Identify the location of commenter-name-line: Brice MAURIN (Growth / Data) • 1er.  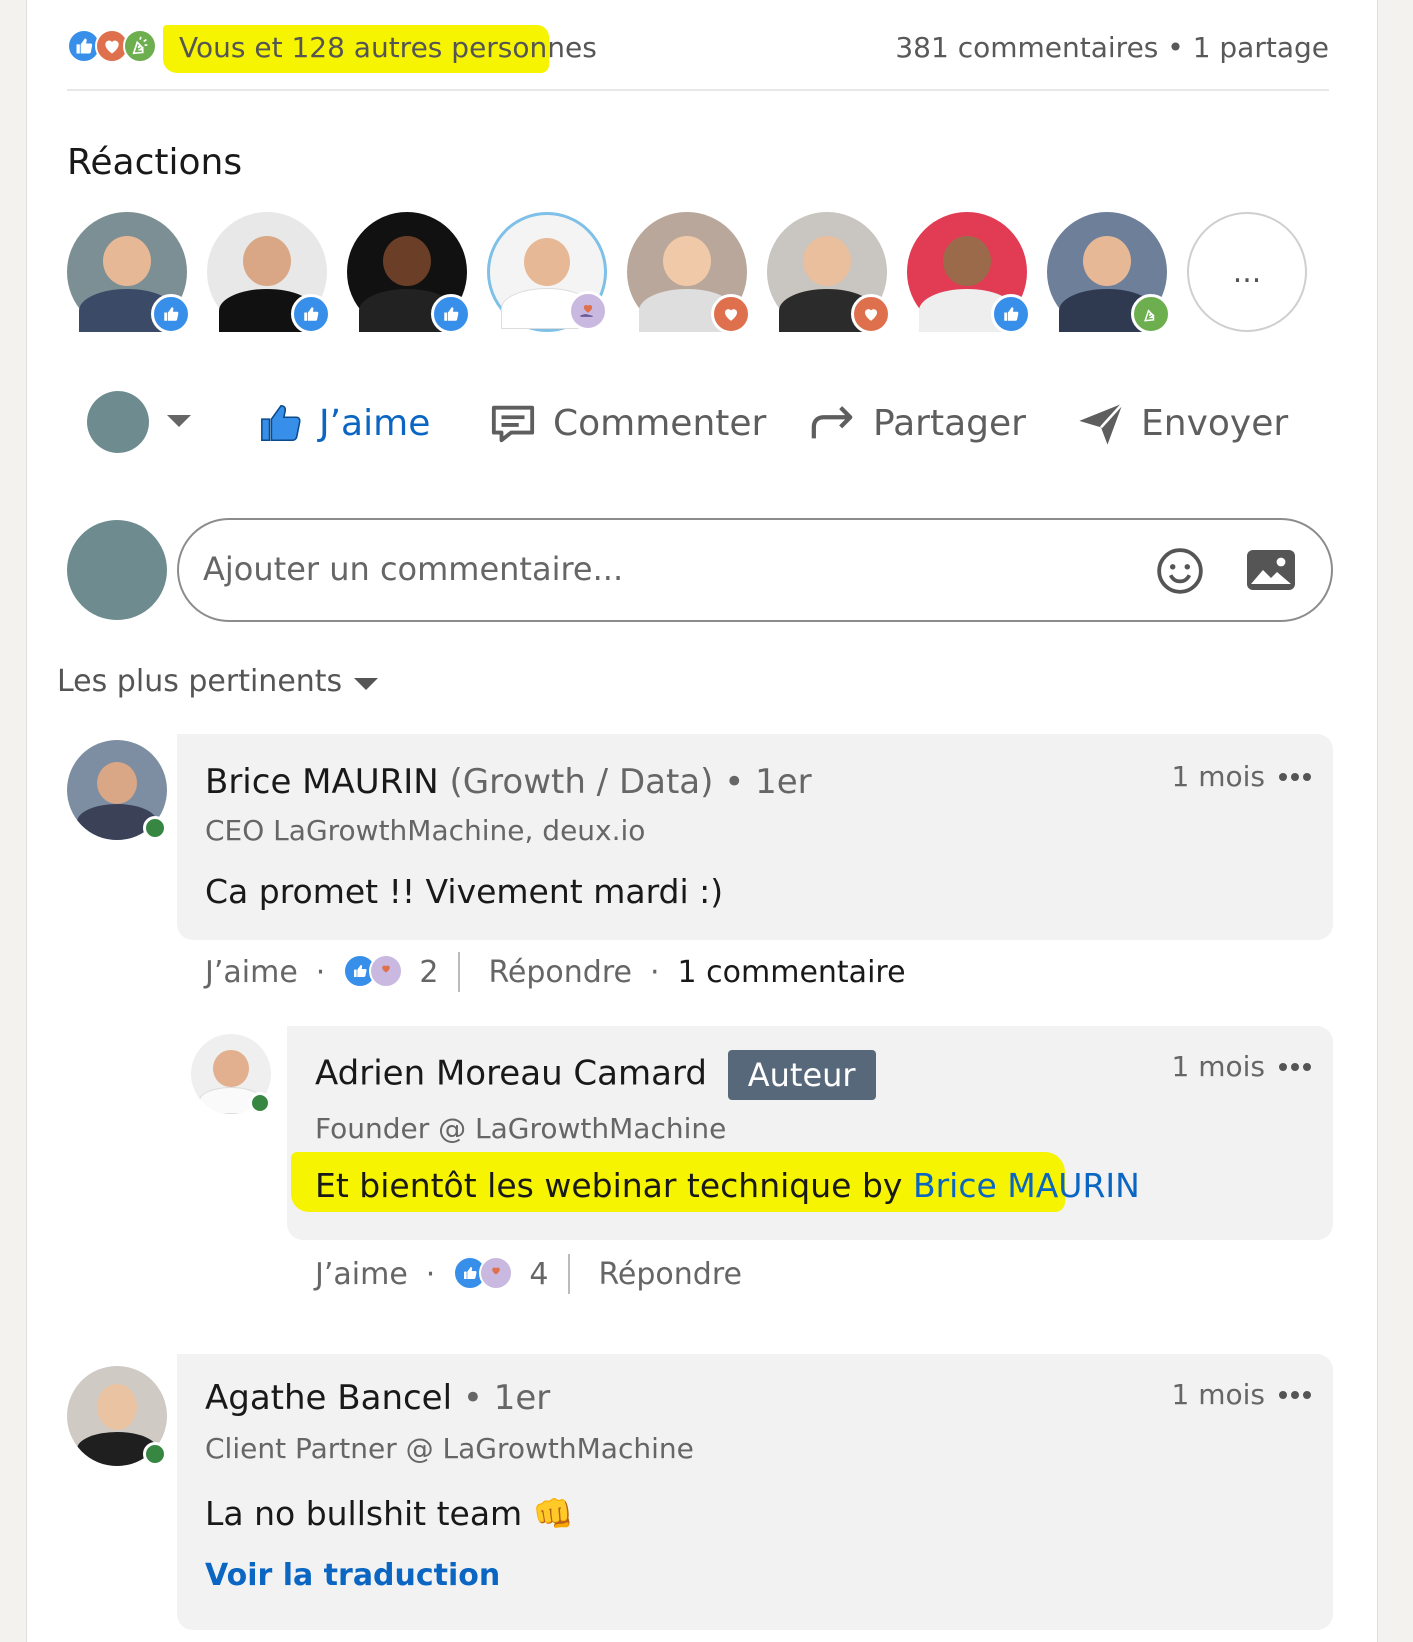
(508, 782).